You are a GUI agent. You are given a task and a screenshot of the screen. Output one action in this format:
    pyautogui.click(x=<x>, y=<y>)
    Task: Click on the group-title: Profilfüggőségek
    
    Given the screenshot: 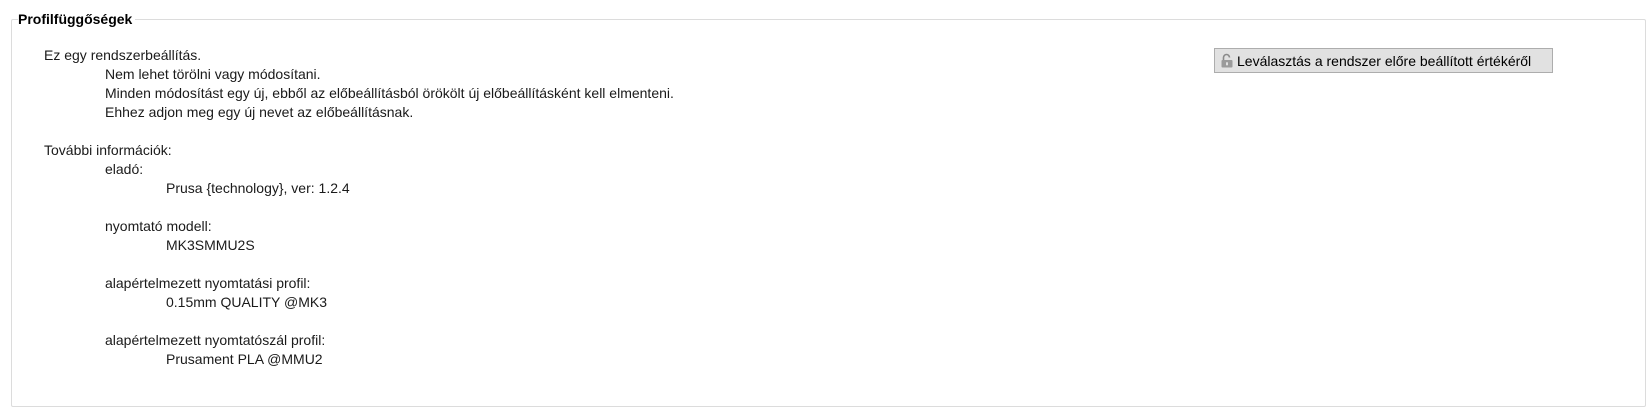 What is the action you would take?
    pyautogui.click(x=77, y=19)
    